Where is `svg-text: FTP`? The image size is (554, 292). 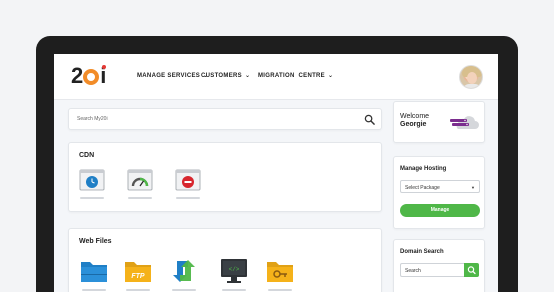
svg-text: FTP is located at coordinates (138, 276).